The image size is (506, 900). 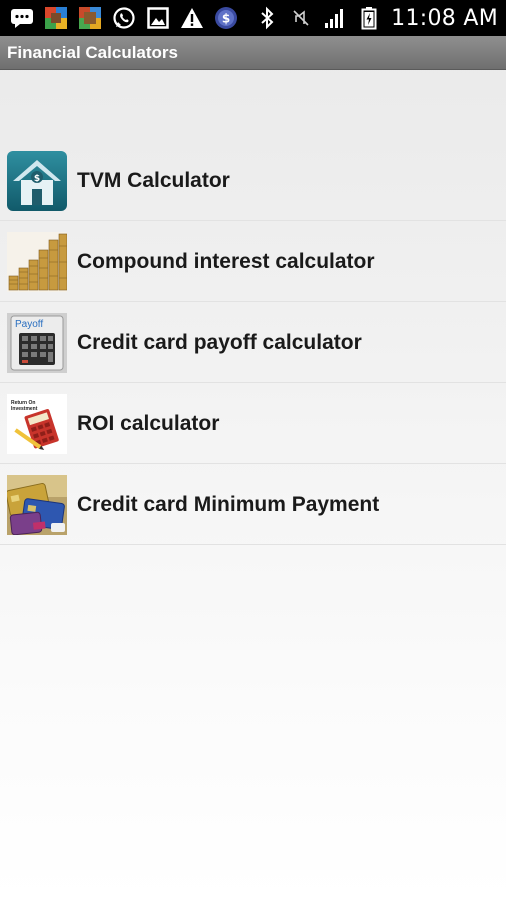 I want to click on currency-icon: $, so click(x=226, y=18).